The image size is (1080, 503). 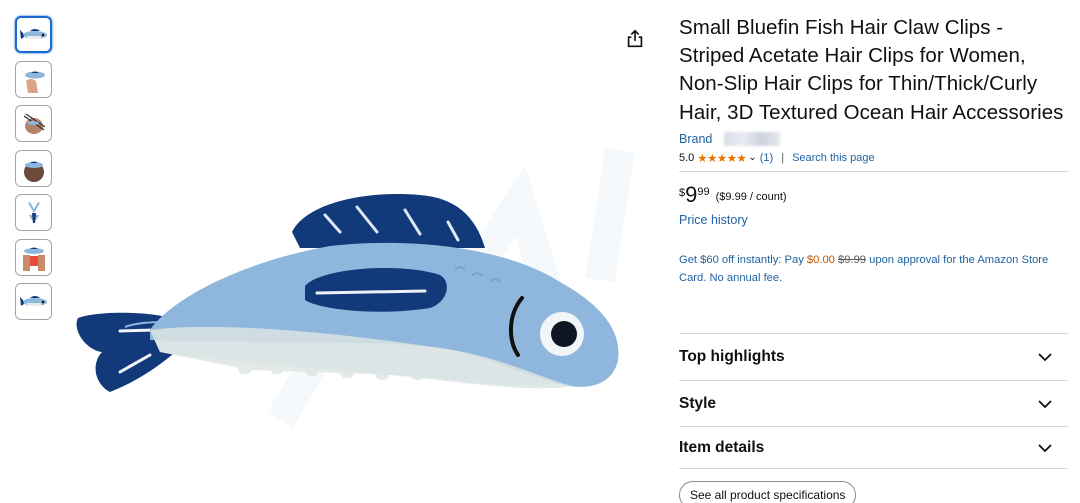 I want to click on promo-strike-price: $9.99, so click(x=852, y=259).